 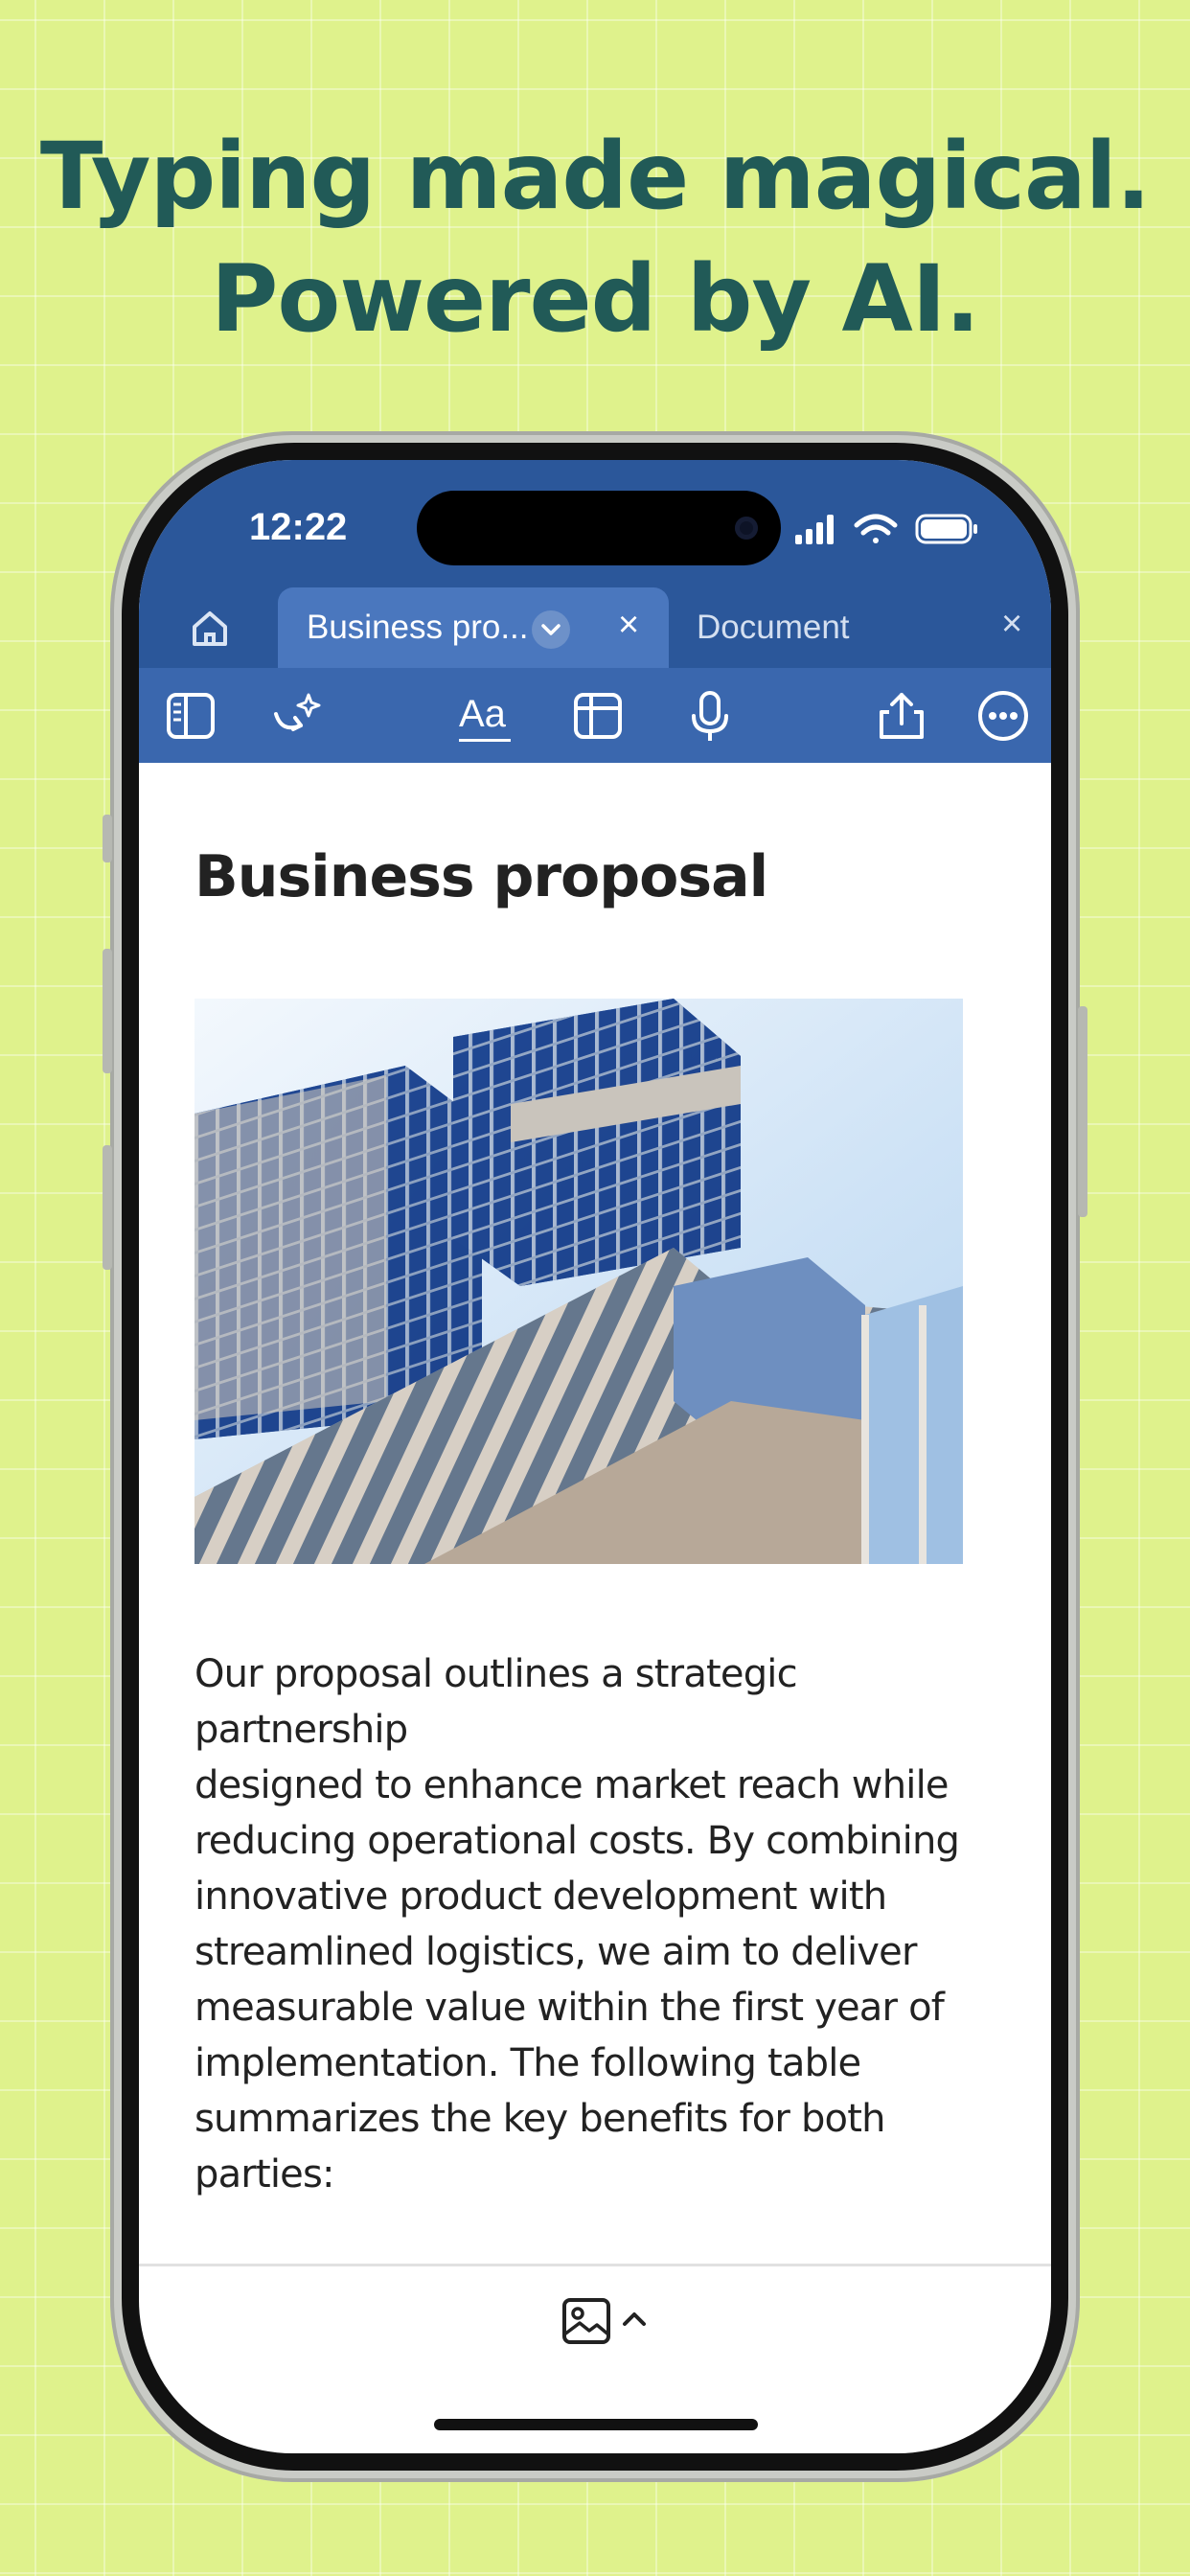 I want to click on dynamic-island, so click(x=599, y=528).